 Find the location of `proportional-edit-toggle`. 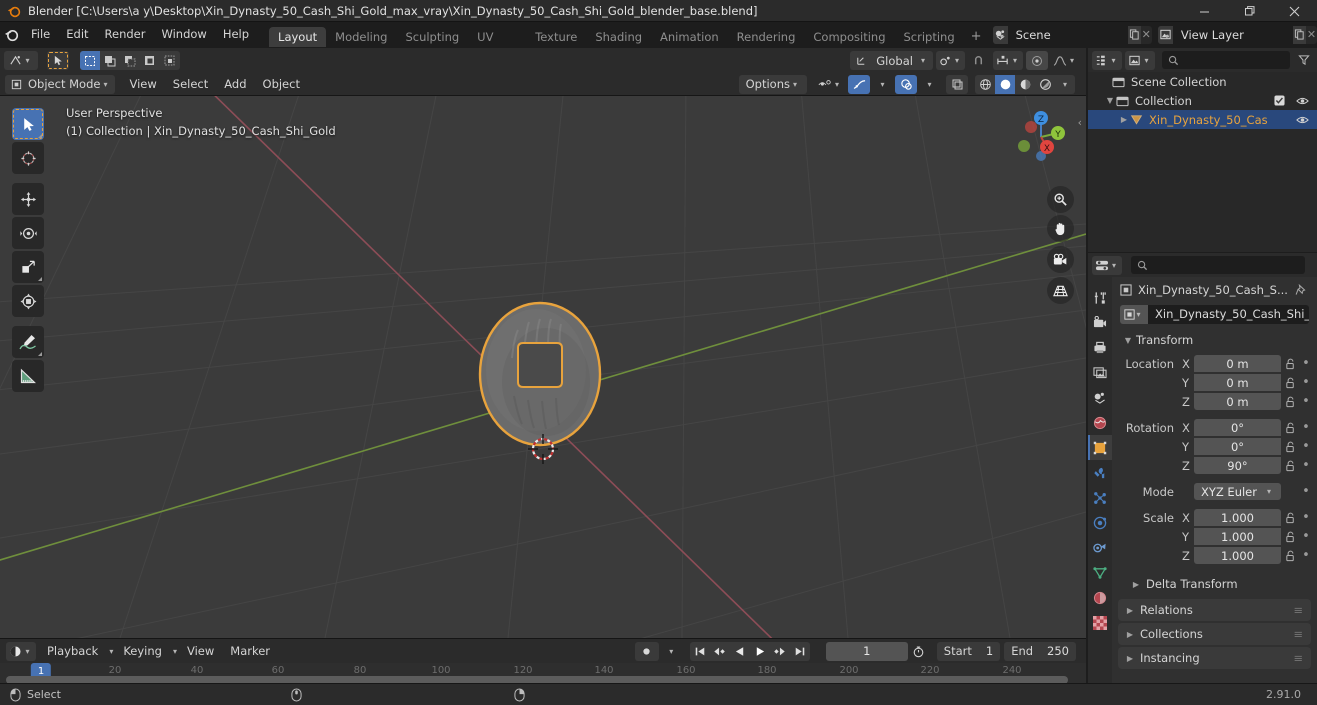

proportional-edit-toggle is located at coordinates (1036, 60).